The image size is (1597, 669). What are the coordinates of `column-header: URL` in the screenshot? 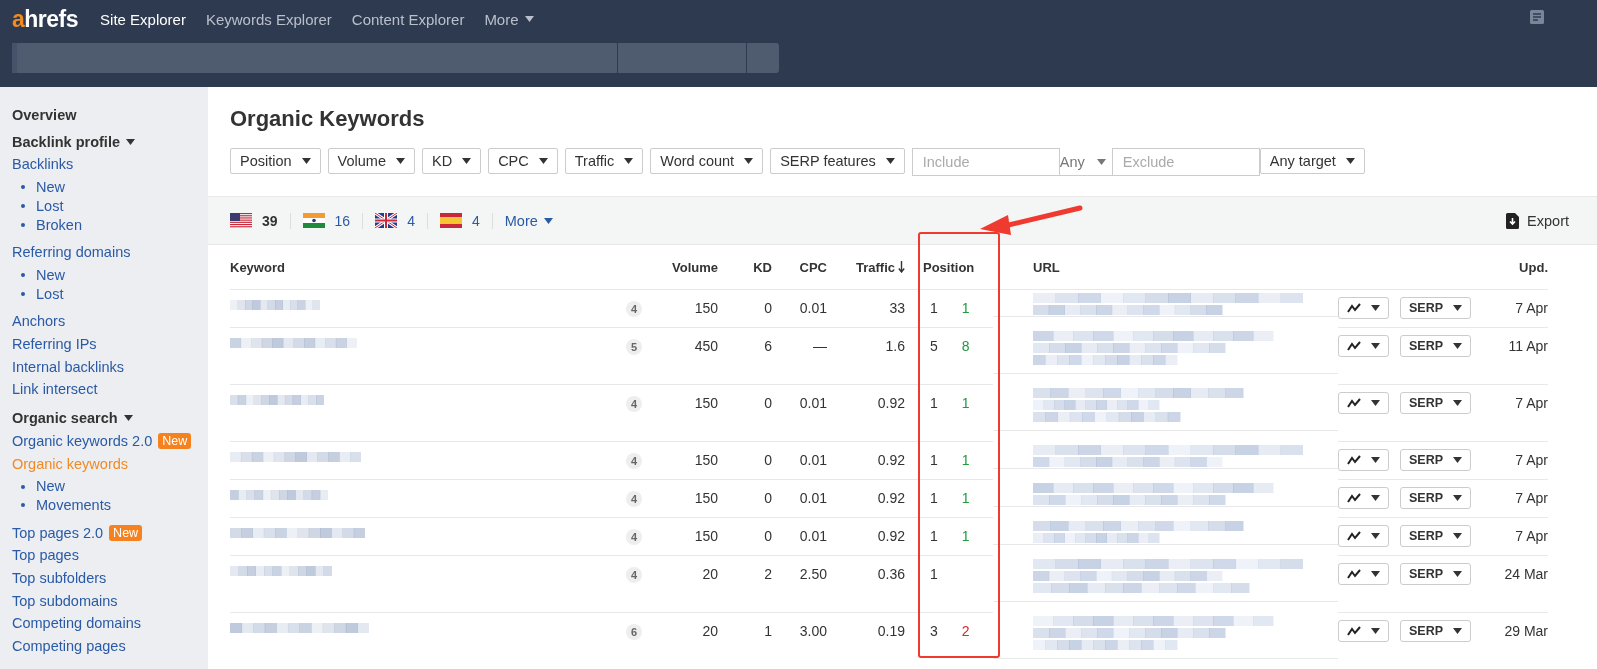 It's located at (1046, 267).